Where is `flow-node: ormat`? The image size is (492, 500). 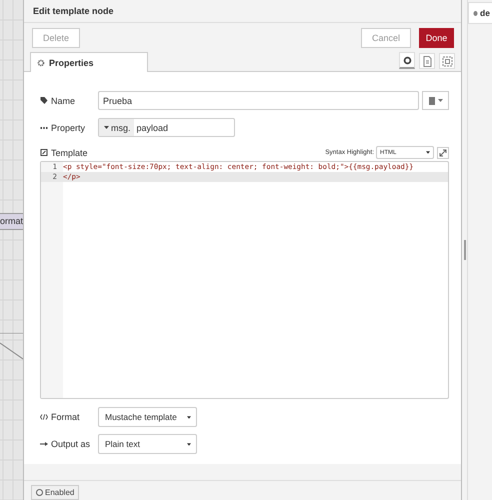
flow-node: ormat is located at coordinates (11, 221).